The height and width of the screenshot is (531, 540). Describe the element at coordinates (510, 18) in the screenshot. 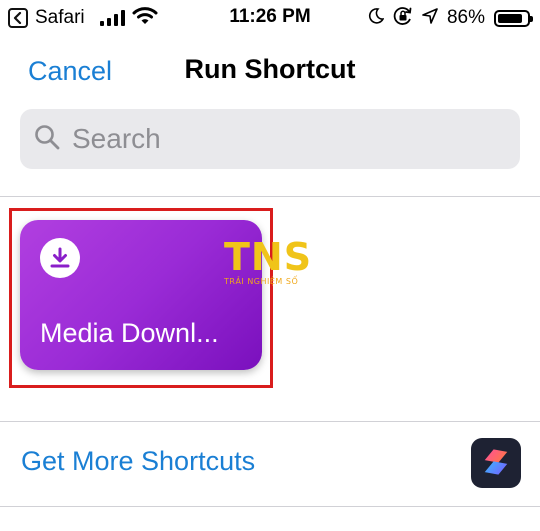

I see `battery-level-fill` at that location.